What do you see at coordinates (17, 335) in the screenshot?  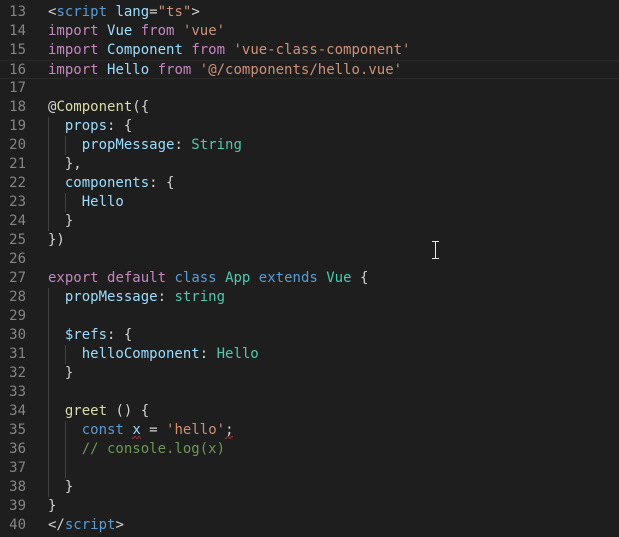 I see `line-number: 30` at bounding box center [17, 335].